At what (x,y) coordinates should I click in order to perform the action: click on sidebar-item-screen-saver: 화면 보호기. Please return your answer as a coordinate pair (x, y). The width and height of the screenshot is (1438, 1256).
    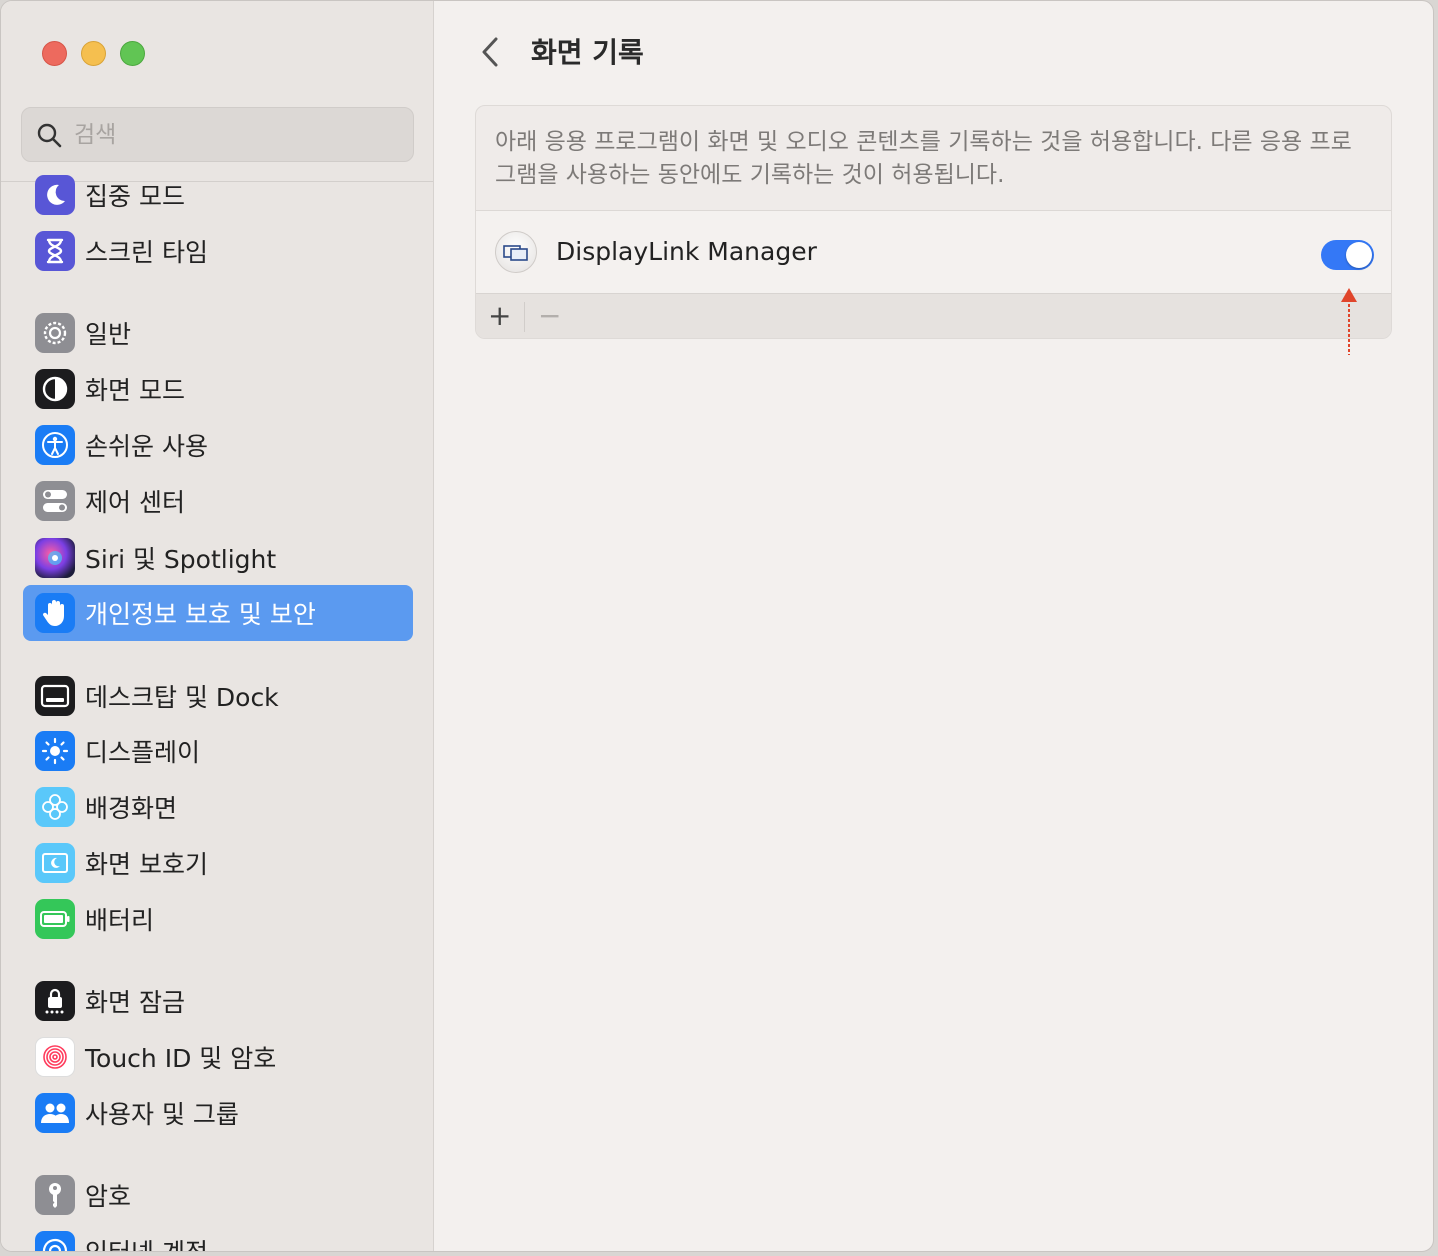
    Looking at the image, I should click on (218, 863).